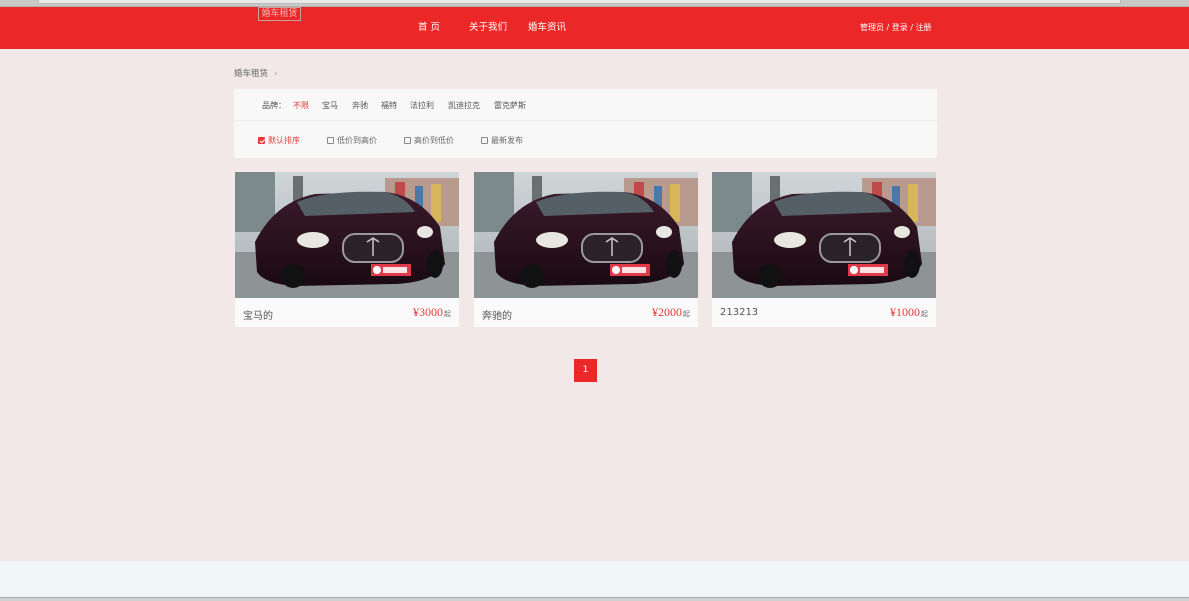 The image size is (1189, 601). Describe the element at coordinates (585, 370) in the screenshot. I see `pagination-page-current: 1` at that location.